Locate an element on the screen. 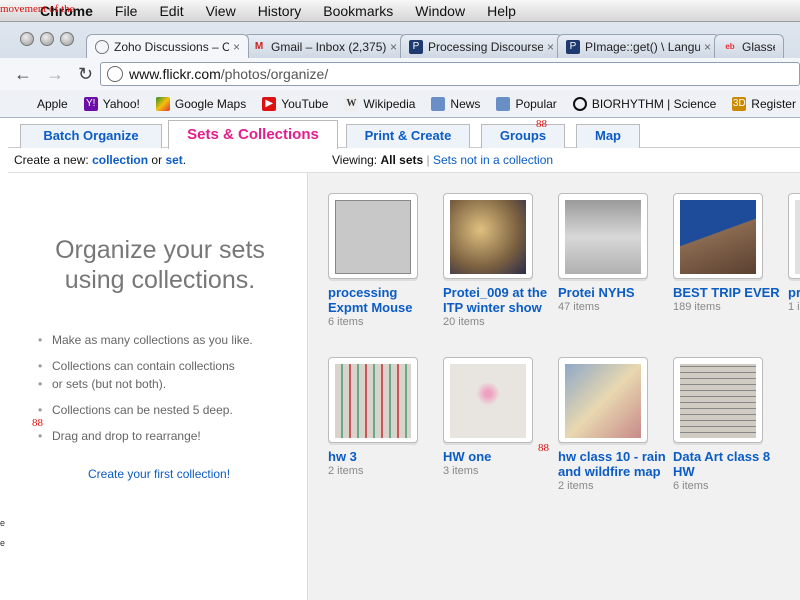  bookmark-apple: Apple is located at coordinates (43, 104).